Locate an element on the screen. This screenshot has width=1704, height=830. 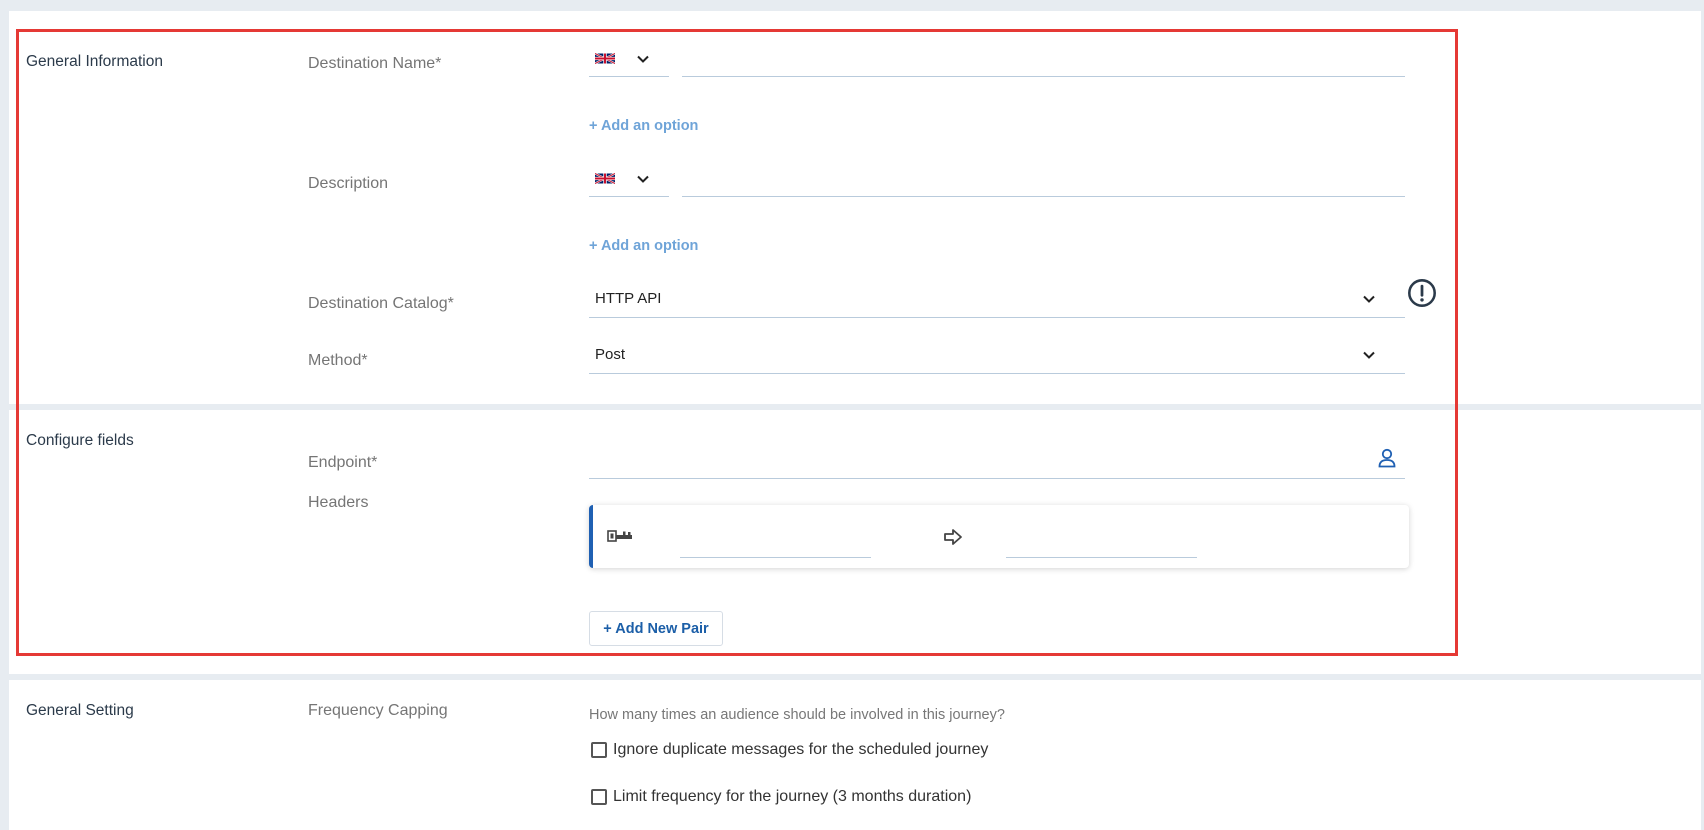
method-value: Post is located at coordinates (610, 354).